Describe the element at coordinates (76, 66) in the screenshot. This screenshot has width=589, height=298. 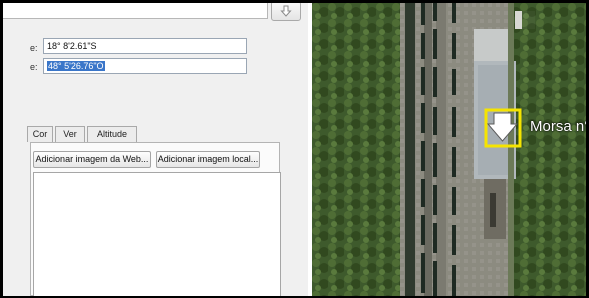
I see `longitude-value: 48° 5'26.76"O` at that location.